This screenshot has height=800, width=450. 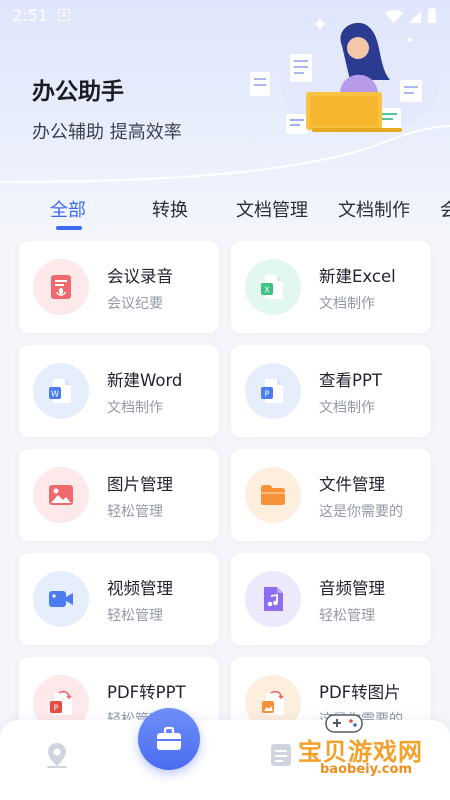 I want to click on tool-card-new-excel: X 新建Excel 文档制作, so click(x=331, y=287).